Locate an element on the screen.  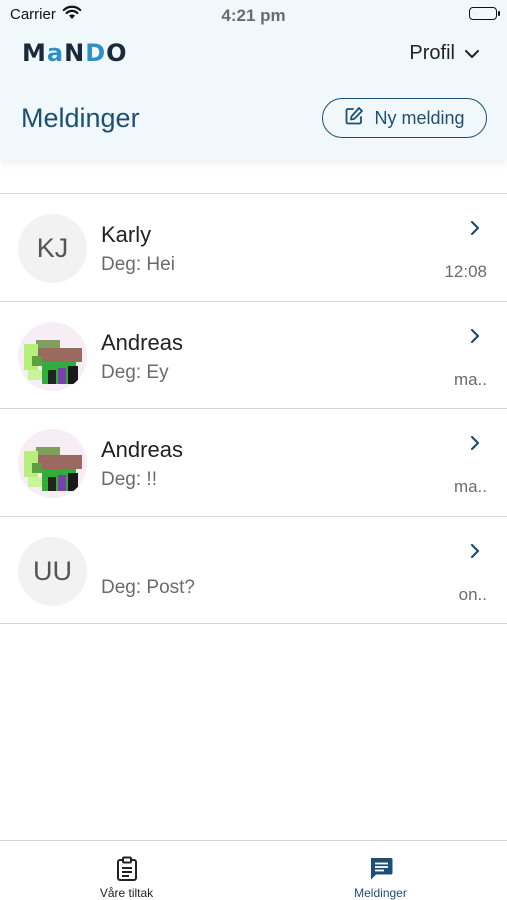
conversation-time: on.. is located at coordinates (472, 594).